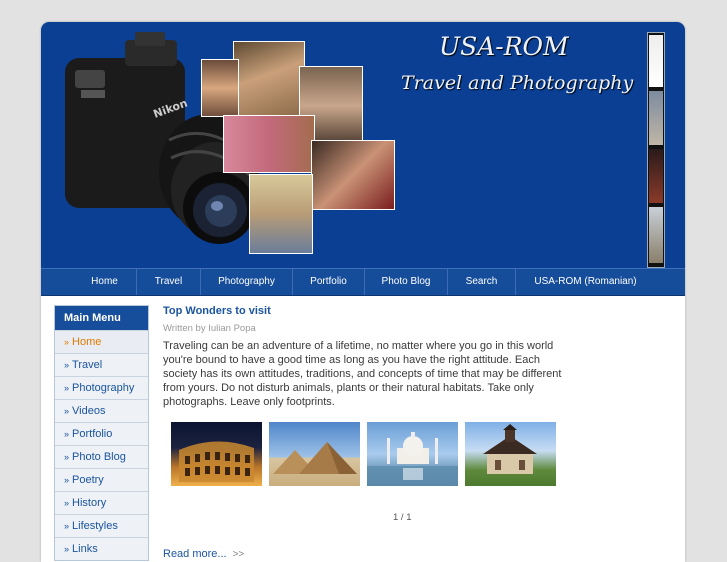  I want to click on nav-search: Search, so click(482, 282).